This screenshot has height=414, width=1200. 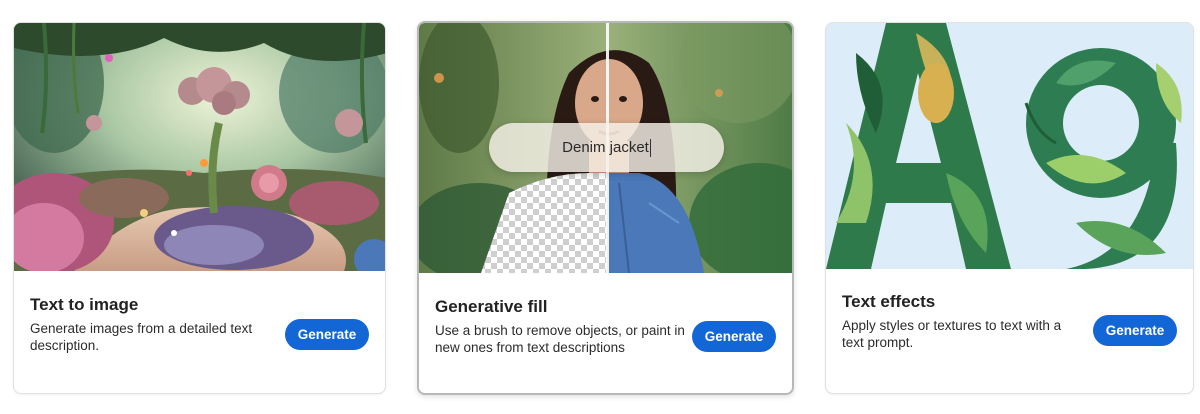 I want to click on prompt-input-overlay: Denim jacket, so click(x=606, y=147).